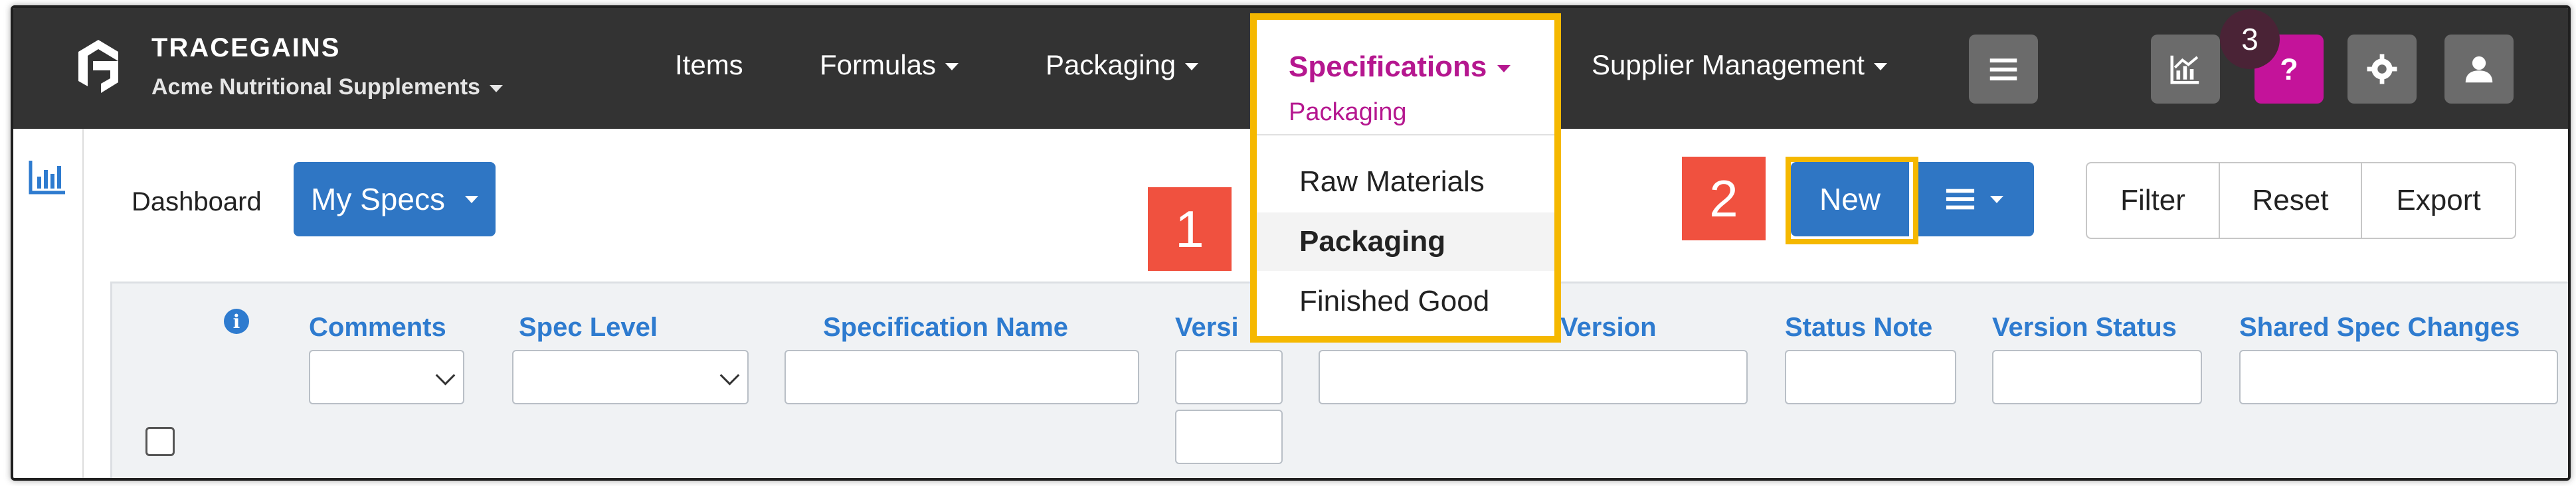 This screenshot has width=2576, height=486. Describe the element at coordinates (1852, 200) in the screenshot. I see `new-button-highlight` at that location.